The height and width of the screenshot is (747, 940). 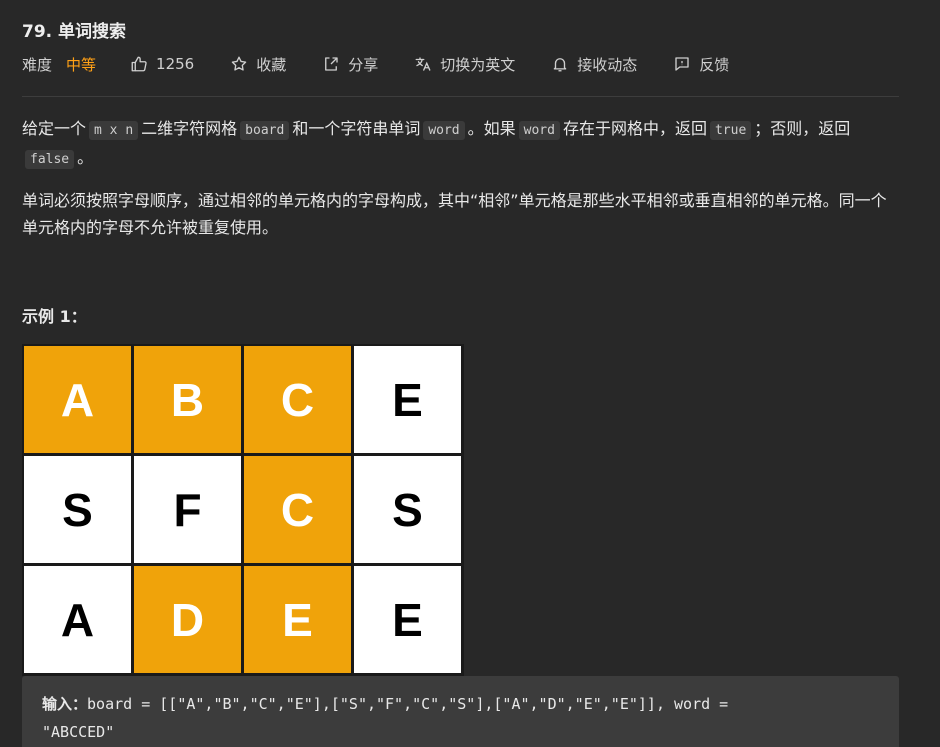 I want to click on subscribe-button: 接收动态, so click(x=594, y=64).